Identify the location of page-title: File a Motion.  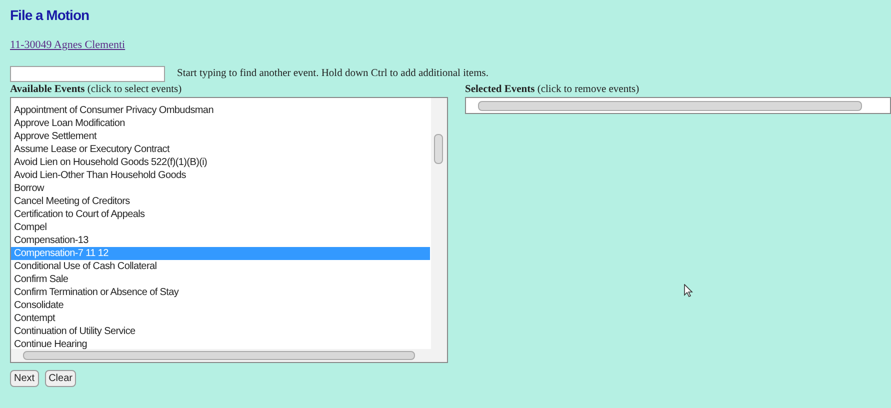
(50, 15).